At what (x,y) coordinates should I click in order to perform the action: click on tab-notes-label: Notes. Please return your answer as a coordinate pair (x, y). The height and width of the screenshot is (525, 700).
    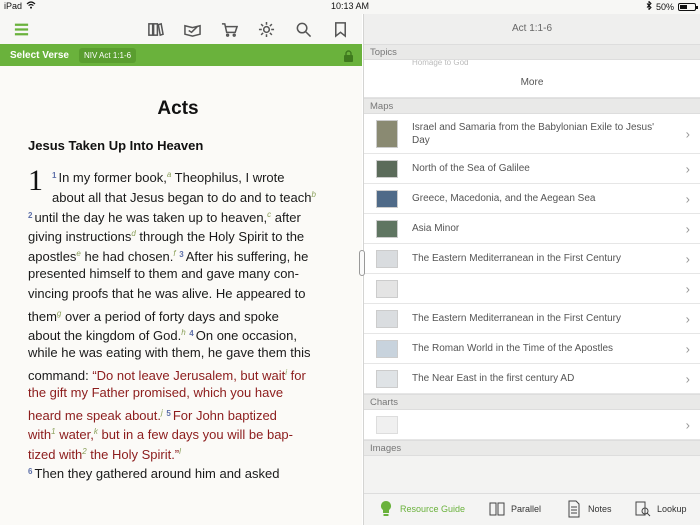
    Looking at the image, I should click on (600, 509).